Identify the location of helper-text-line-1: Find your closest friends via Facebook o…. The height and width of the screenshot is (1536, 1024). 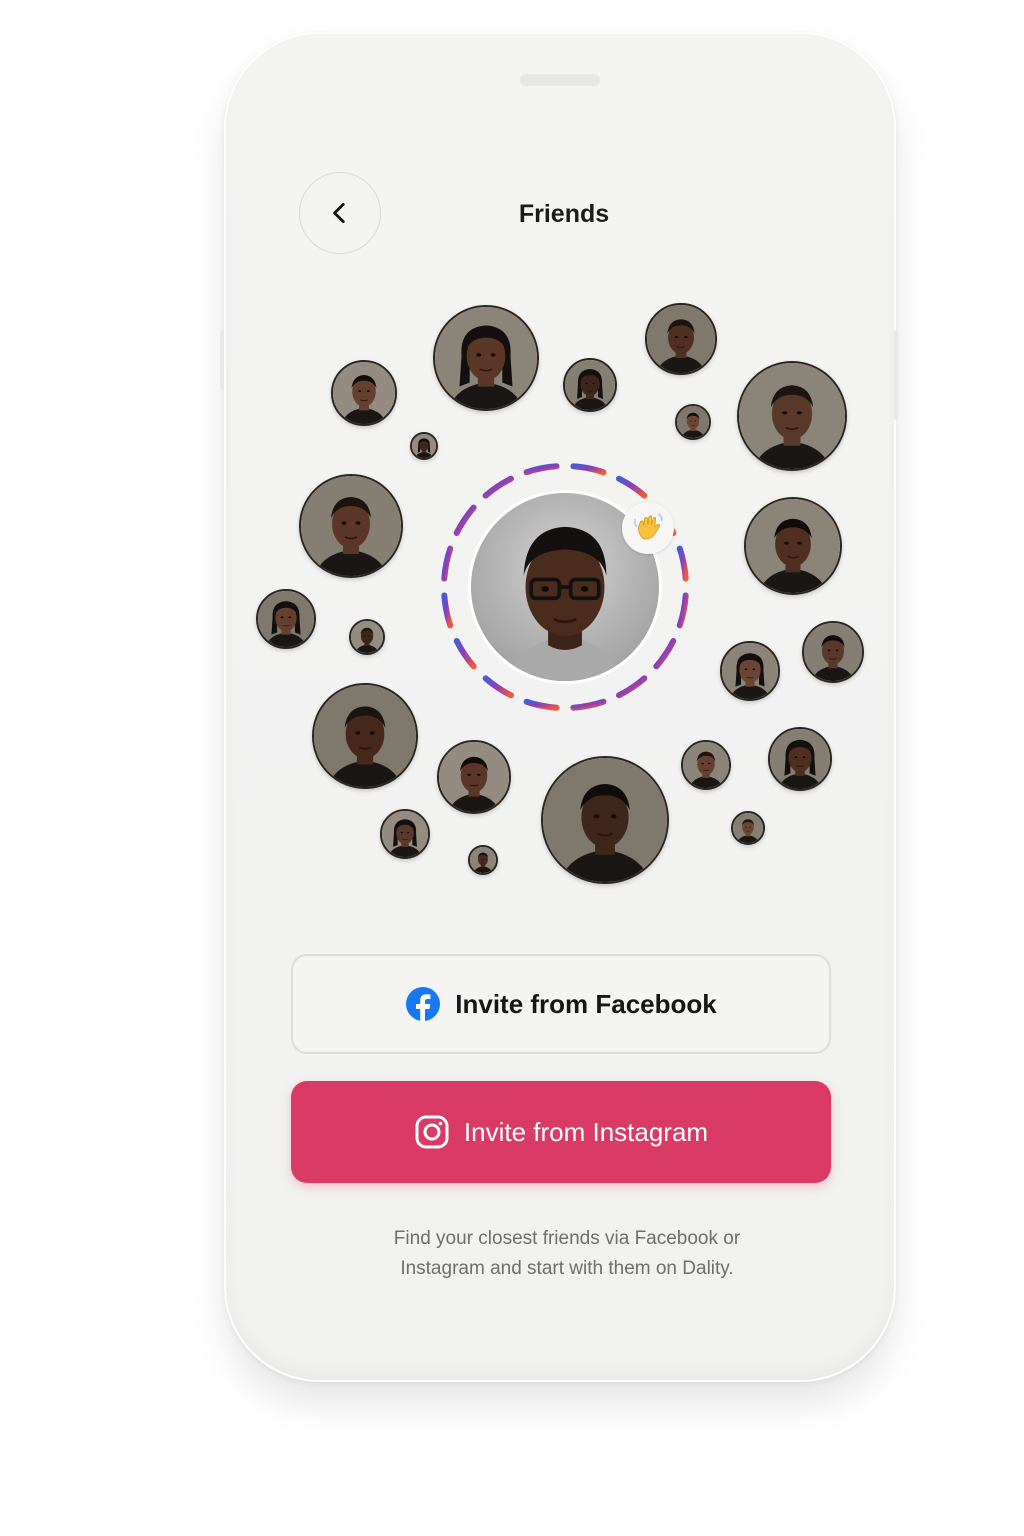
(567, 1238).